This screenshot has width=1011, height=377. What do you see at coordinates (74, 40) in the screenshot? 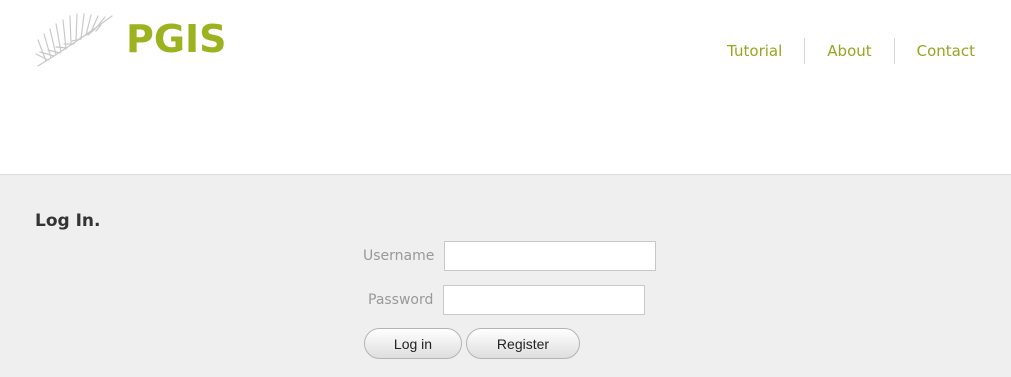
I see `palm-leaf-icon` at bounding box center [74, 40].